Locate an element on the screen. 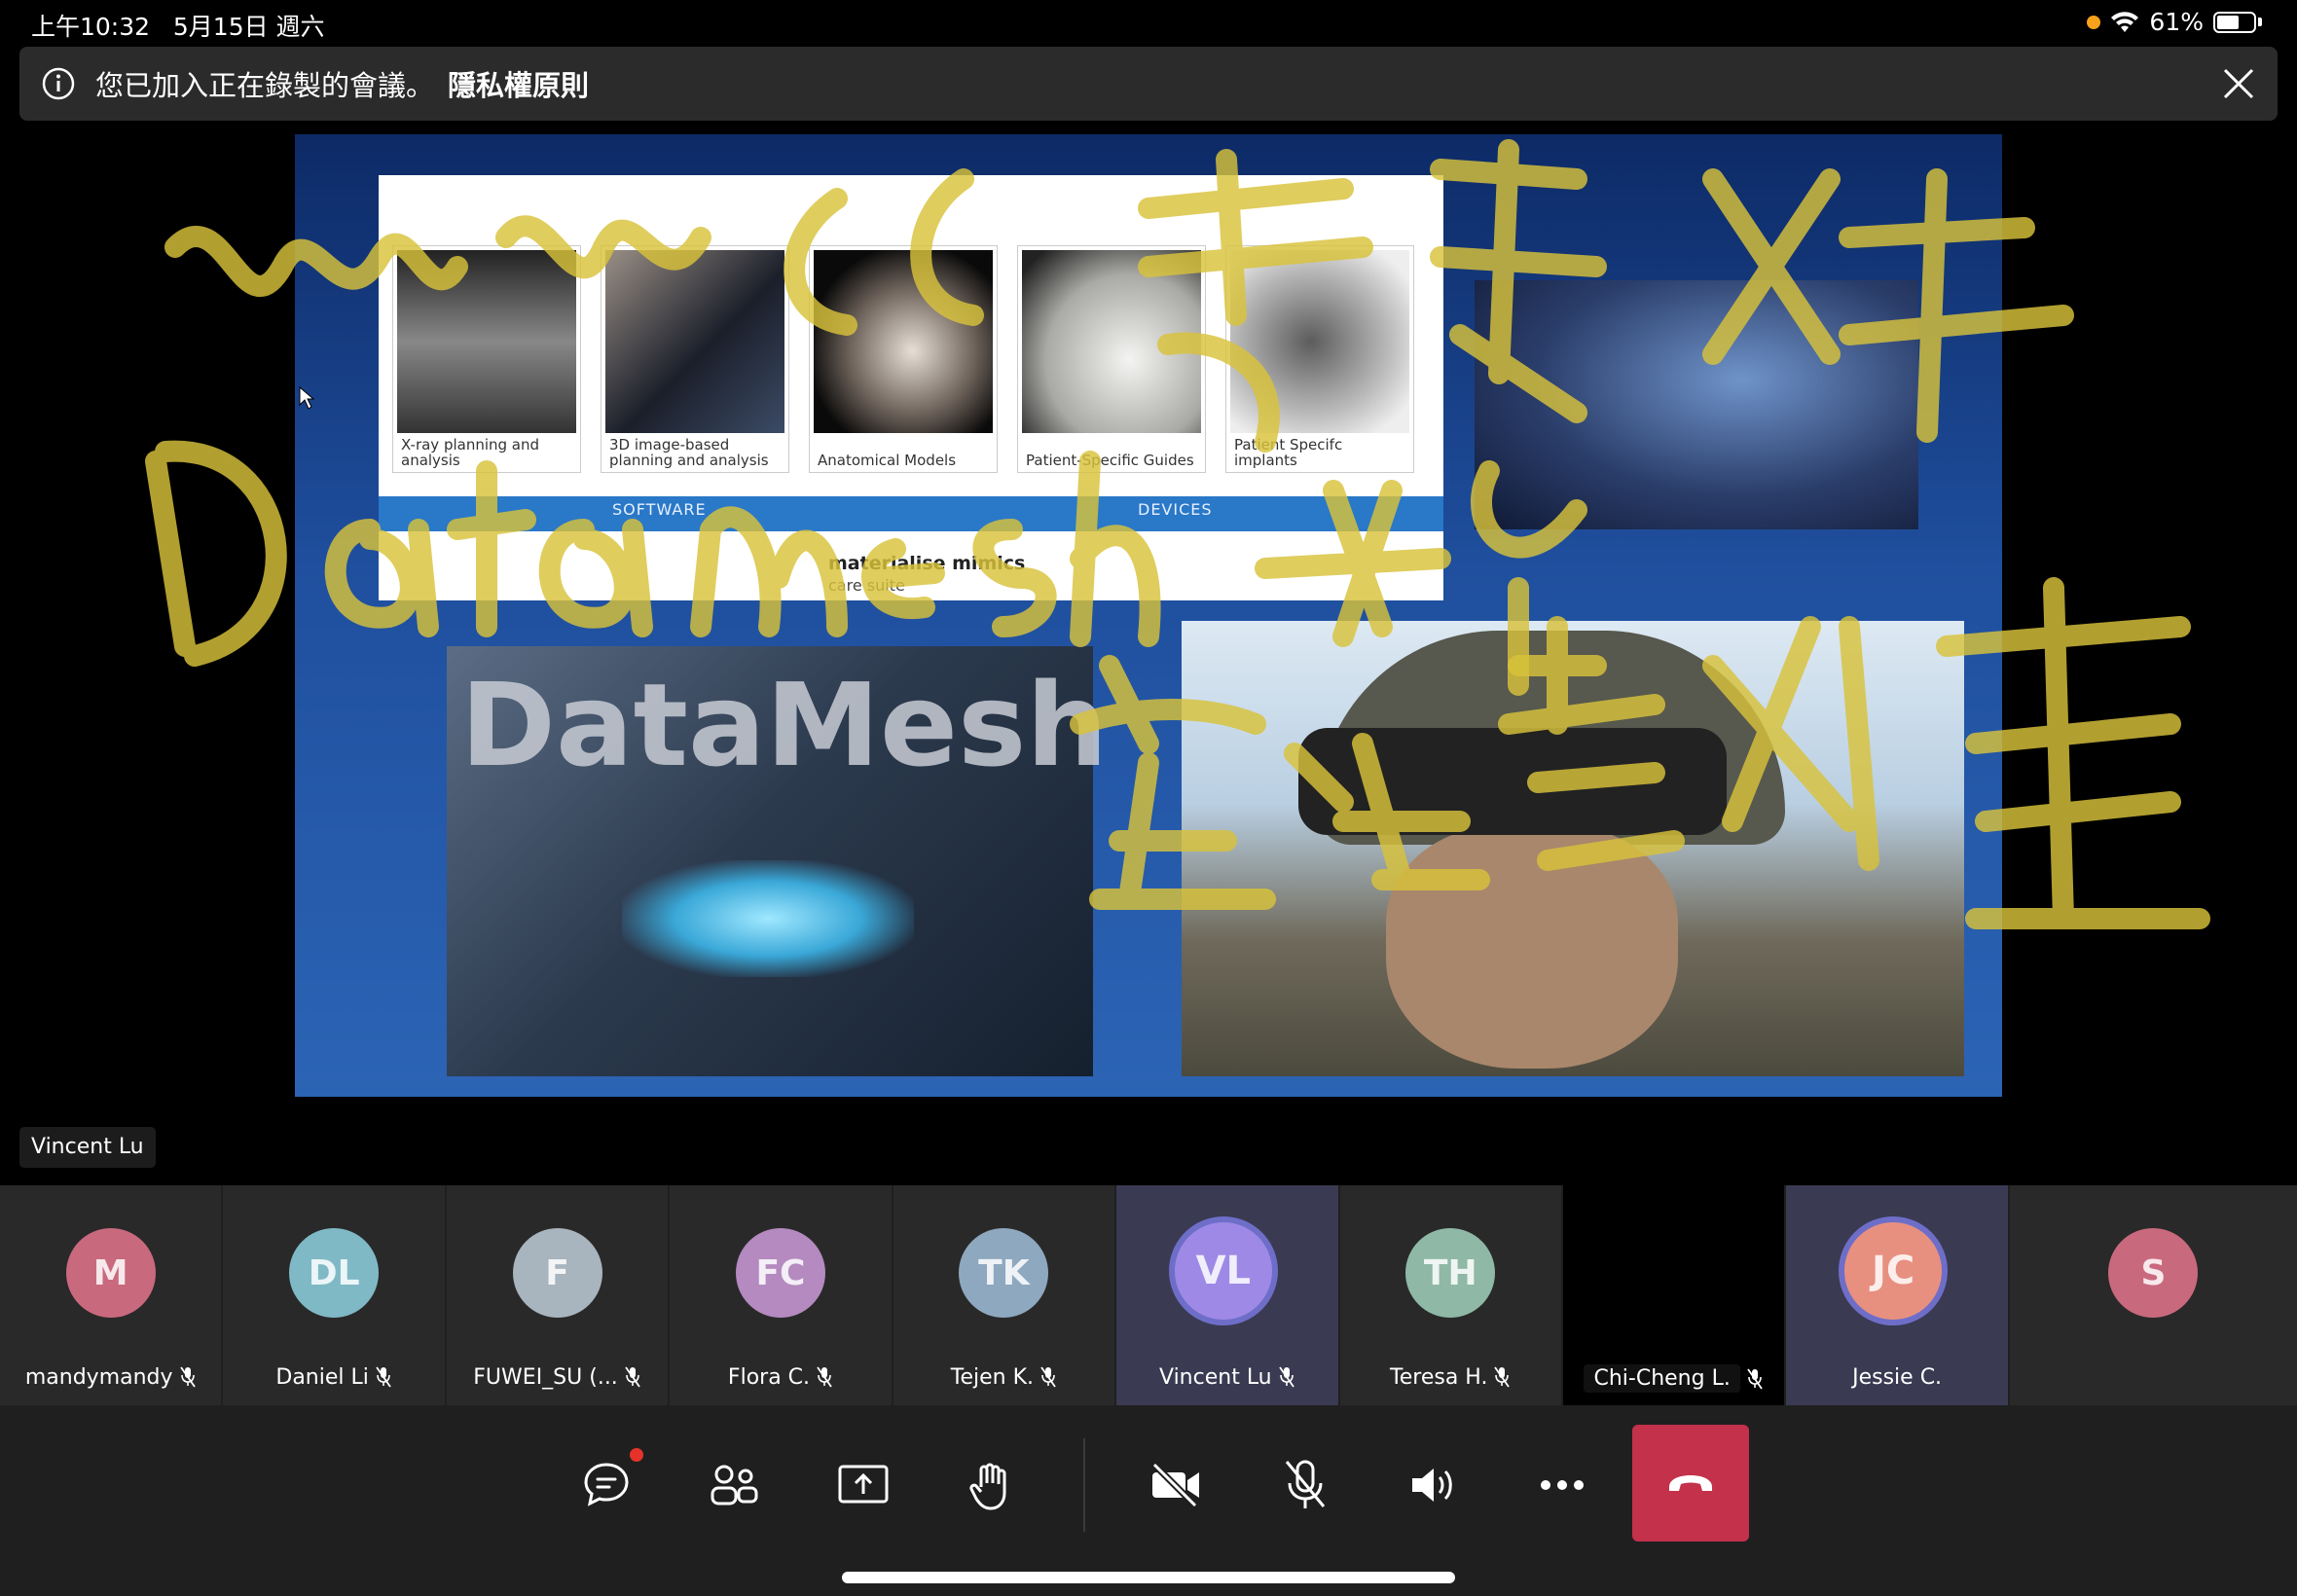 Image resolution: width=2297 pixels, height=1596 pixels. avatar: DL is located at coordinates (335, 1273).